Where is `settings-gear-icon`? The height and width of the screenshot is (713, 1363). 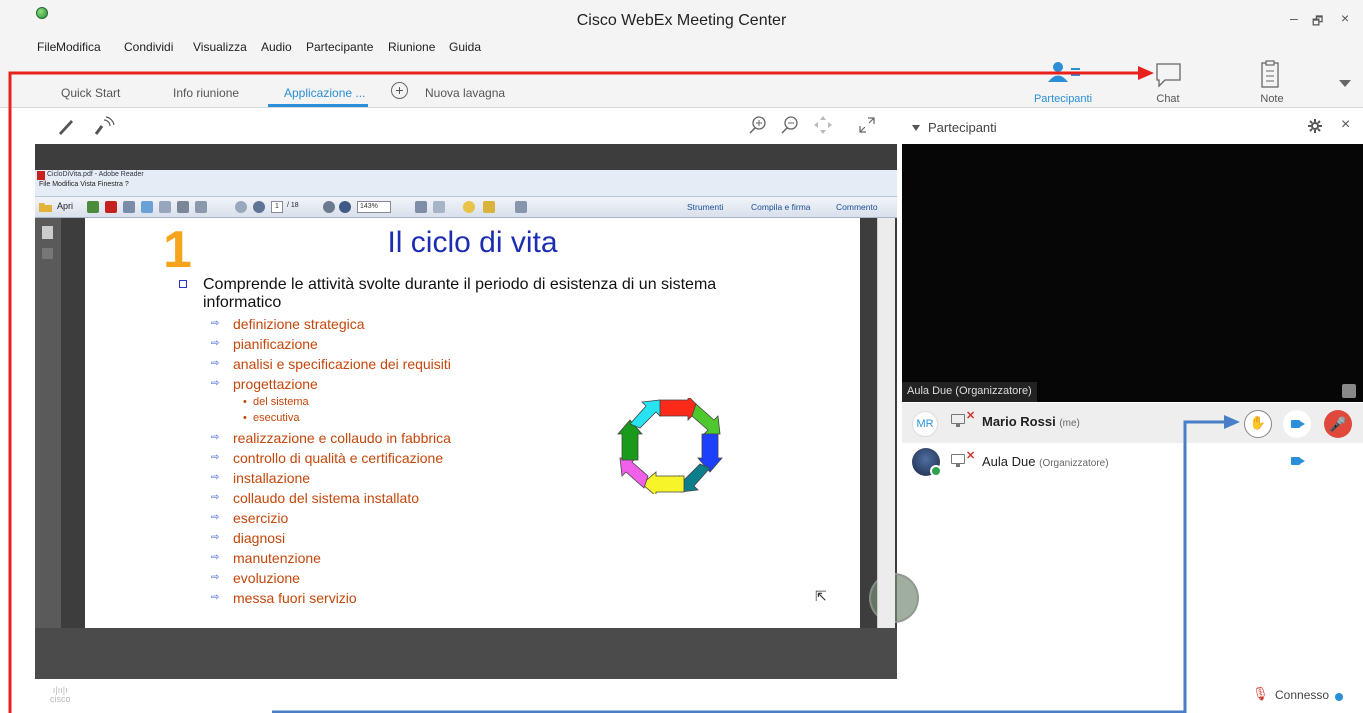 settings-gear-icon is located at coordinates (1315, 126).